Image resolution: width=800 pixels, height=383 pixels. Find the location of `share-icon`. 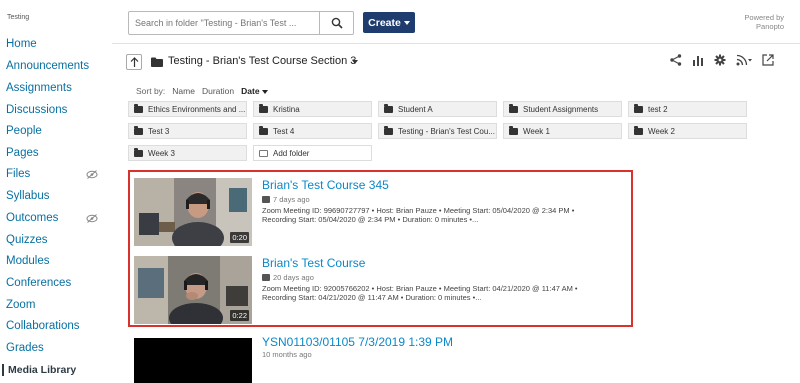

share-icon is located at coordinates (676, 60).